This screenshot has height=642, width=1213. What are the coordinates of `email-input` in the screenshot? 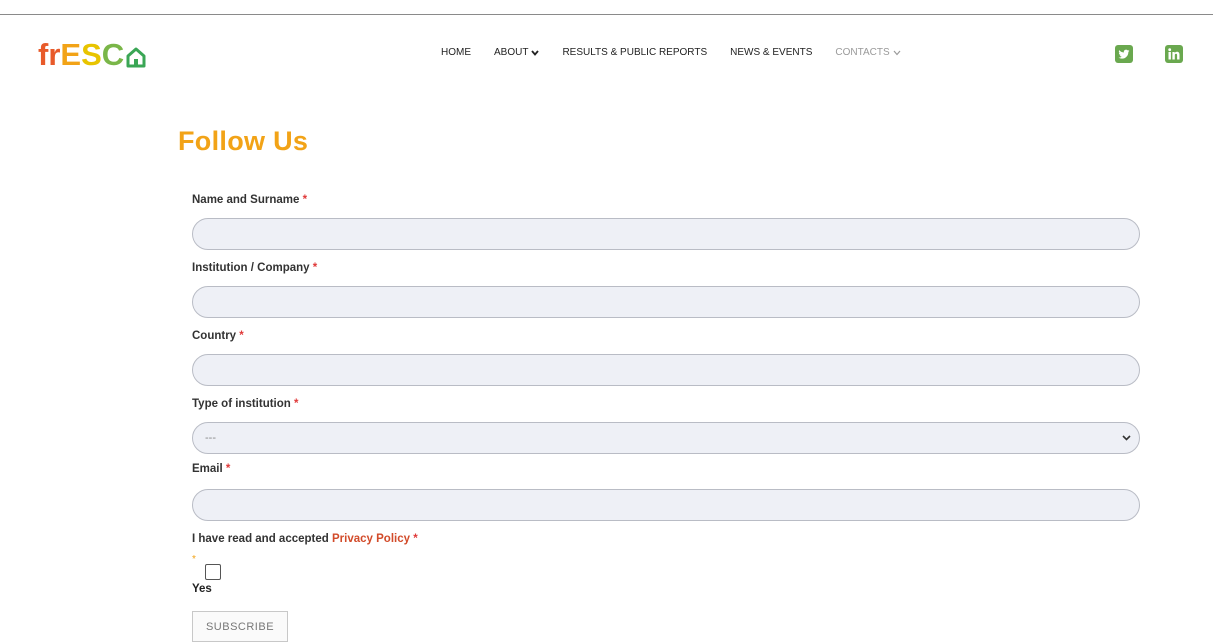 It's located at (666, 505).